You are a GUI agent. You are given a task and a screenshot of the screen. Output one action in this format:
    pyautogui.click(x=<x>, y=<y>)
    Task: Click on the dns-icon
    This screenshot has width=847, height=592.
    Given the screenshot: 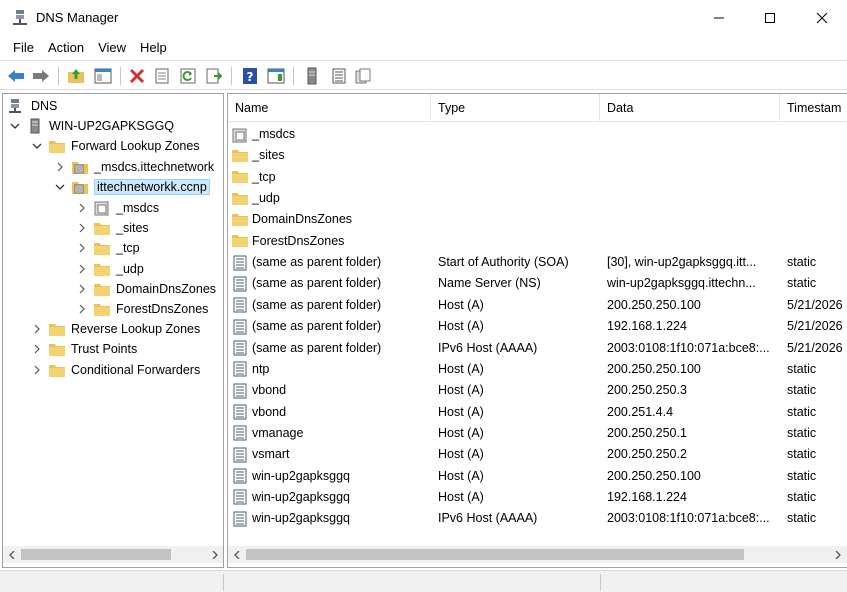 What is the action you would take?
    pyautogui.click(x=15, y=106)
    